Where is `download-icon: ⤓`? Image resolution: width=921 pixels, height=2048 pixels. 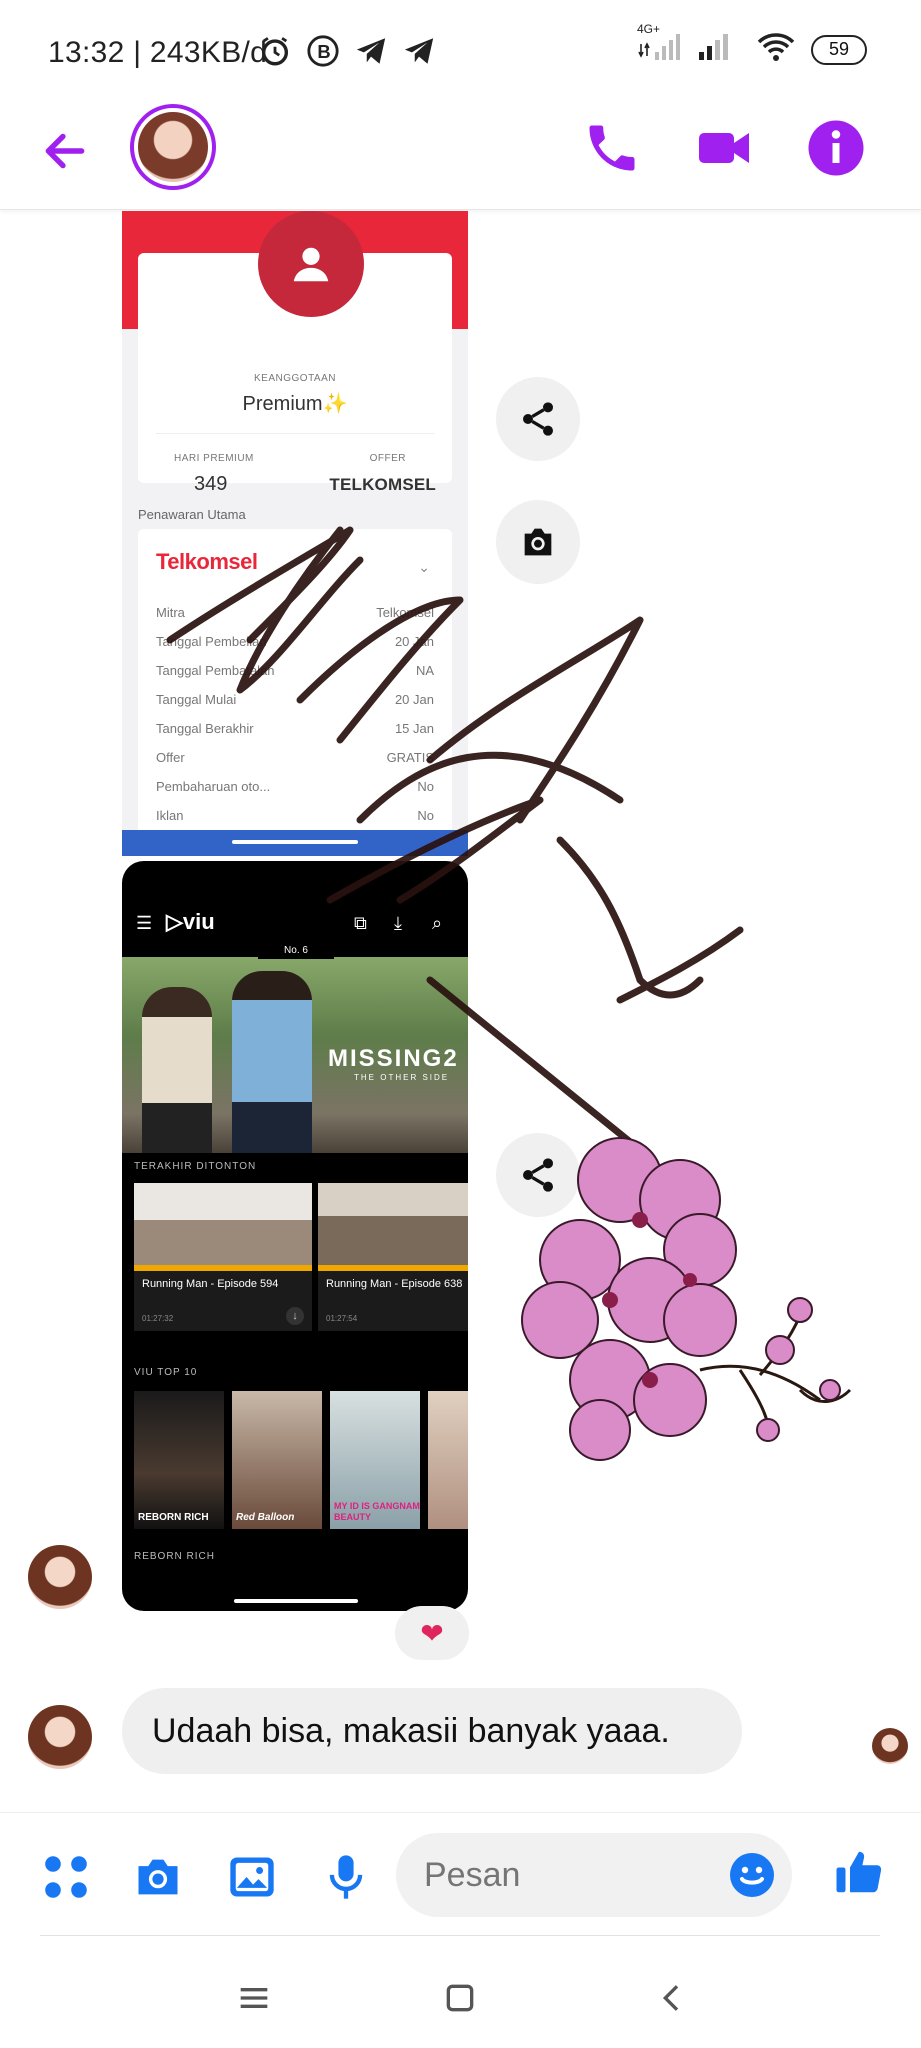
download-icon: ⤓ is located at coordinates (398, 923).